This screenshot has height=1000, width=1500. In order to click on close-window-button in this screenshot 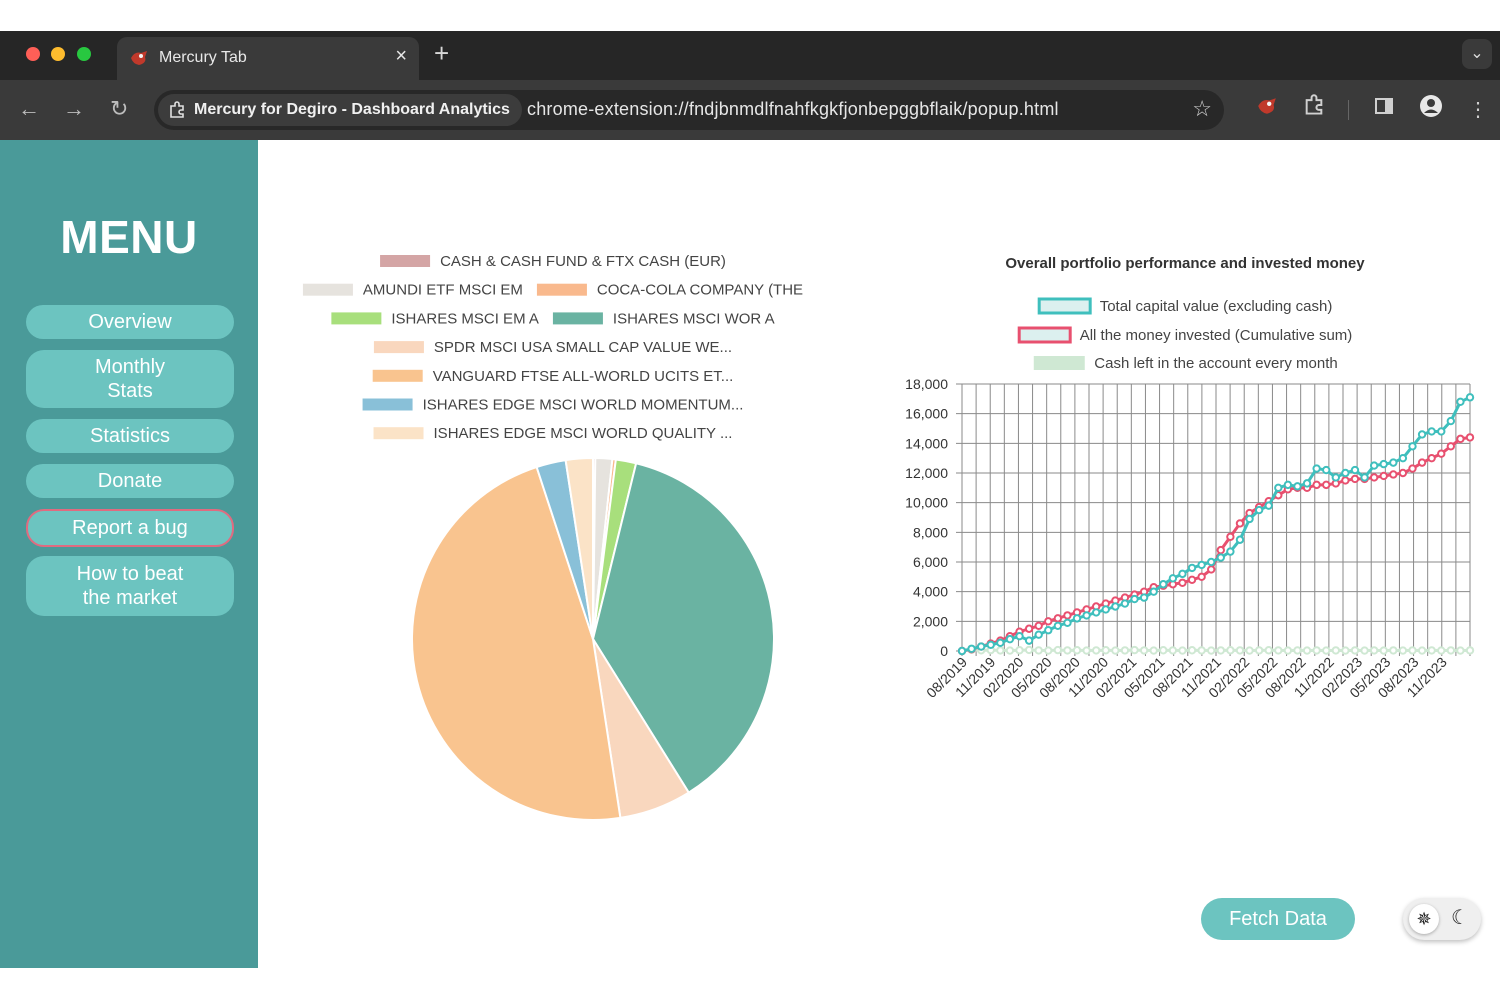, I will do `click(33, 54)`.